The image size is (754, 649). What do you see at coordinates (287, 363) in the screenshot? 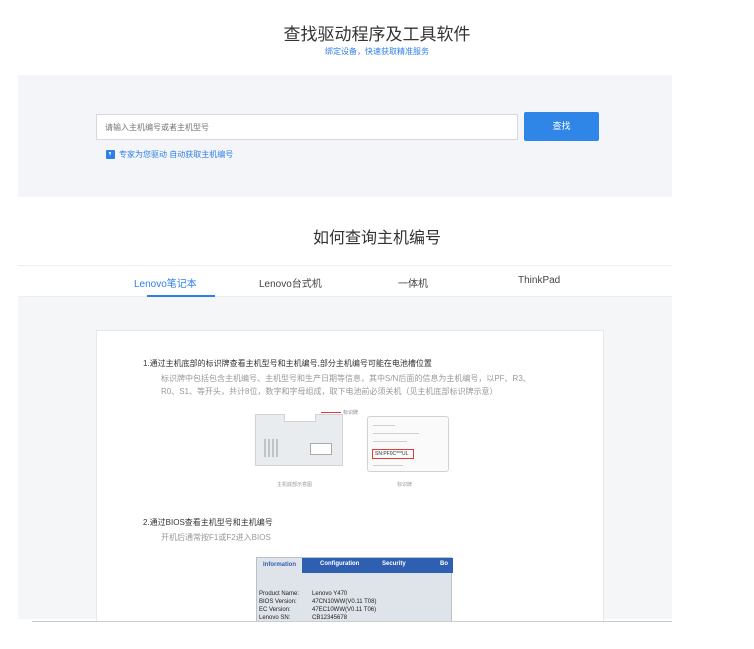
I see `step1-title: 1.通过主机底部的标识牌查看主机型号和主机编号,部分主机编号可能在电池槽位置` at bounding box center [287, 363].